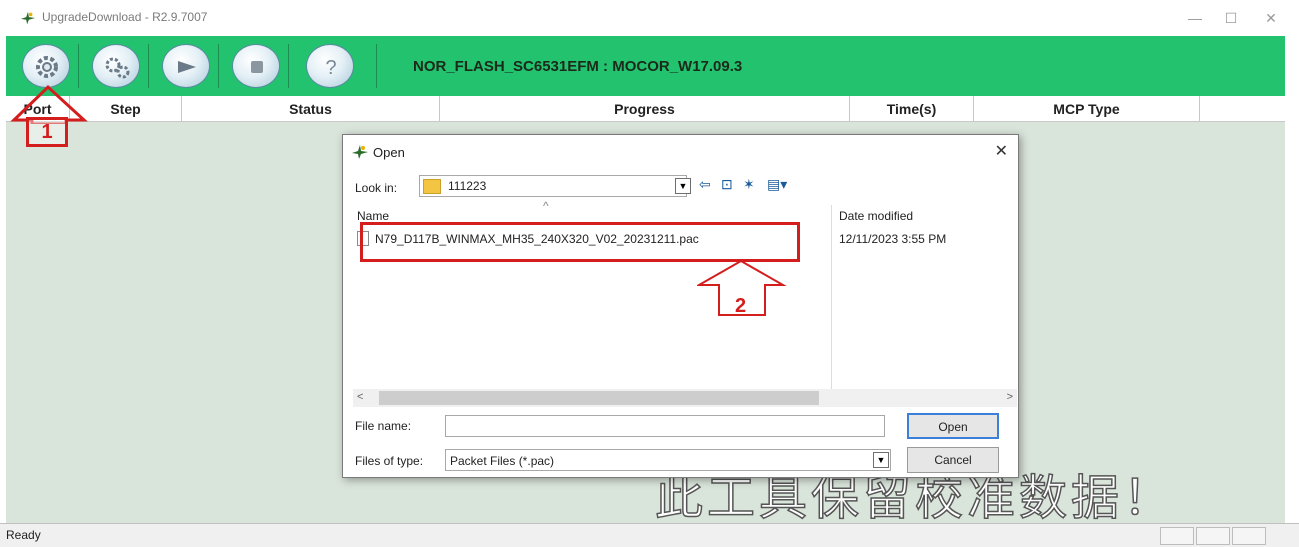 This screenshot has width=1299, height=547. I want to click on column-header-date-modified: Date modified, so click(876, 216).